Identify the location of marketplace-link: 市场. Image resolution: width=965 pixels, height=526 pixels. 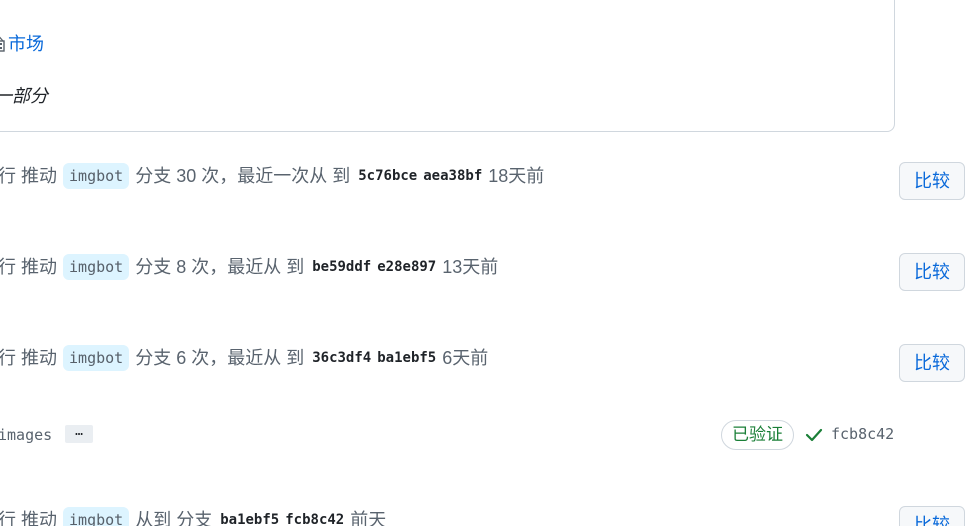
(26, 44).